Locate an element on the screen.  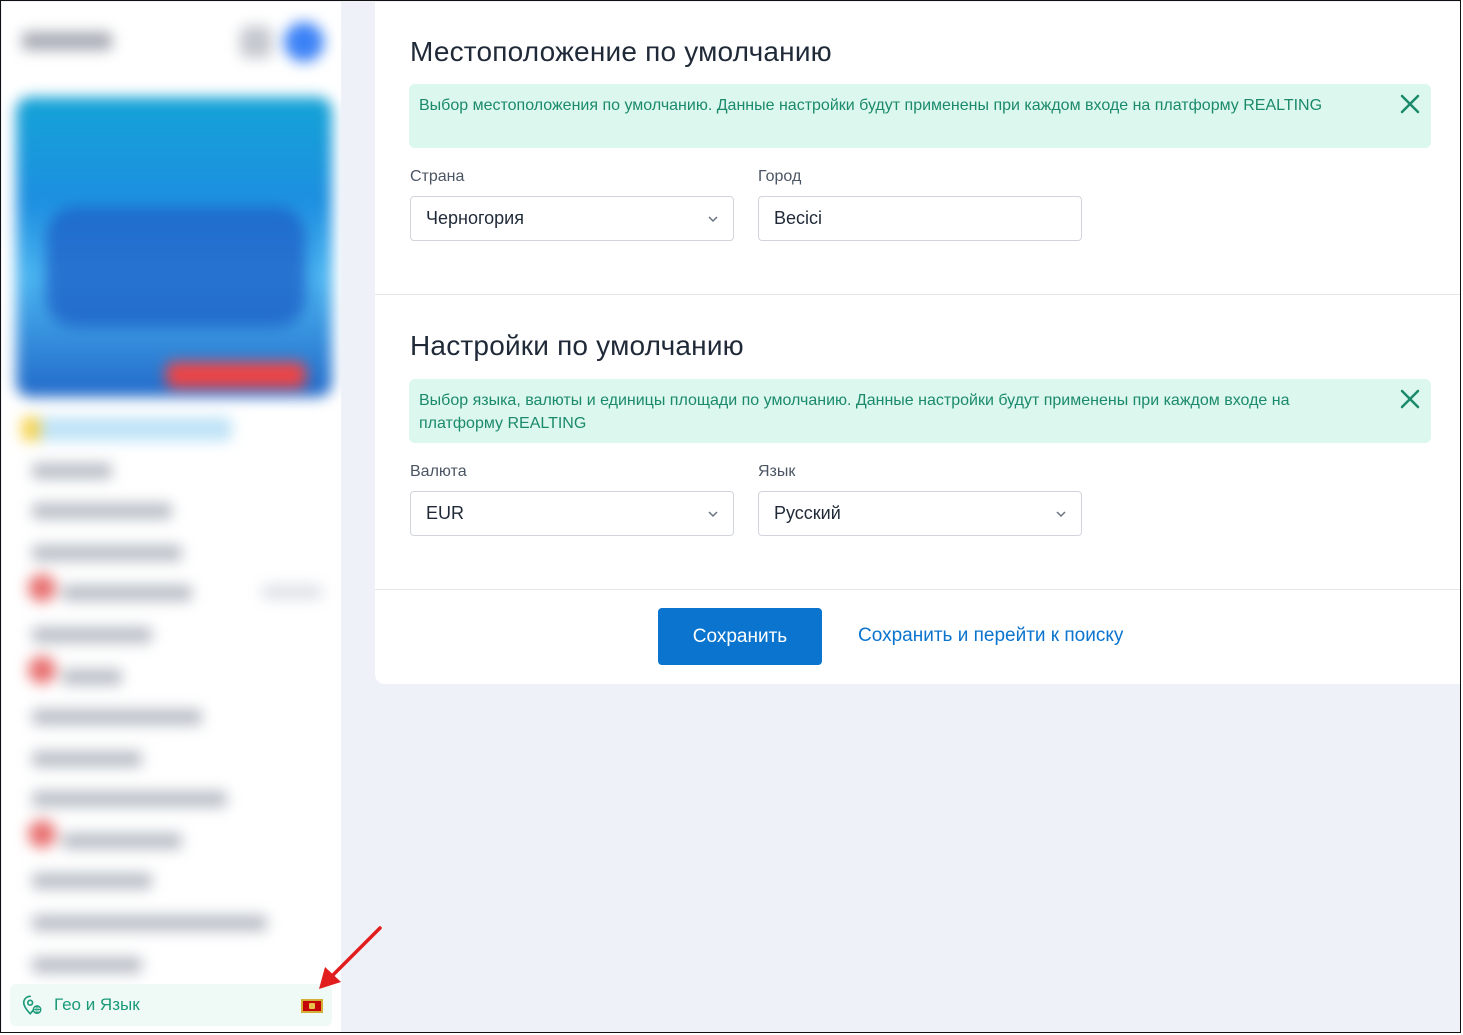
sidebar-item-label: Гео и Язык is located at coordinates (97, 1004).